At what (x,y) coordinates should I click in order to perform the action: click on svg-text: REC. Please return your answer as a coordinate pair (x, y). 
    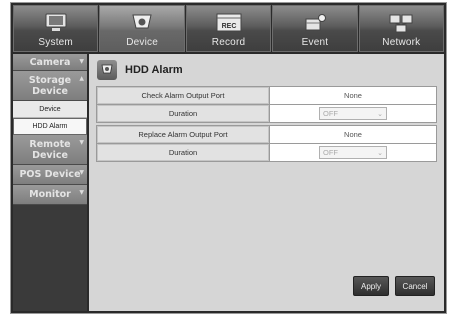
    Looking at the image, I should click on (228, 26).